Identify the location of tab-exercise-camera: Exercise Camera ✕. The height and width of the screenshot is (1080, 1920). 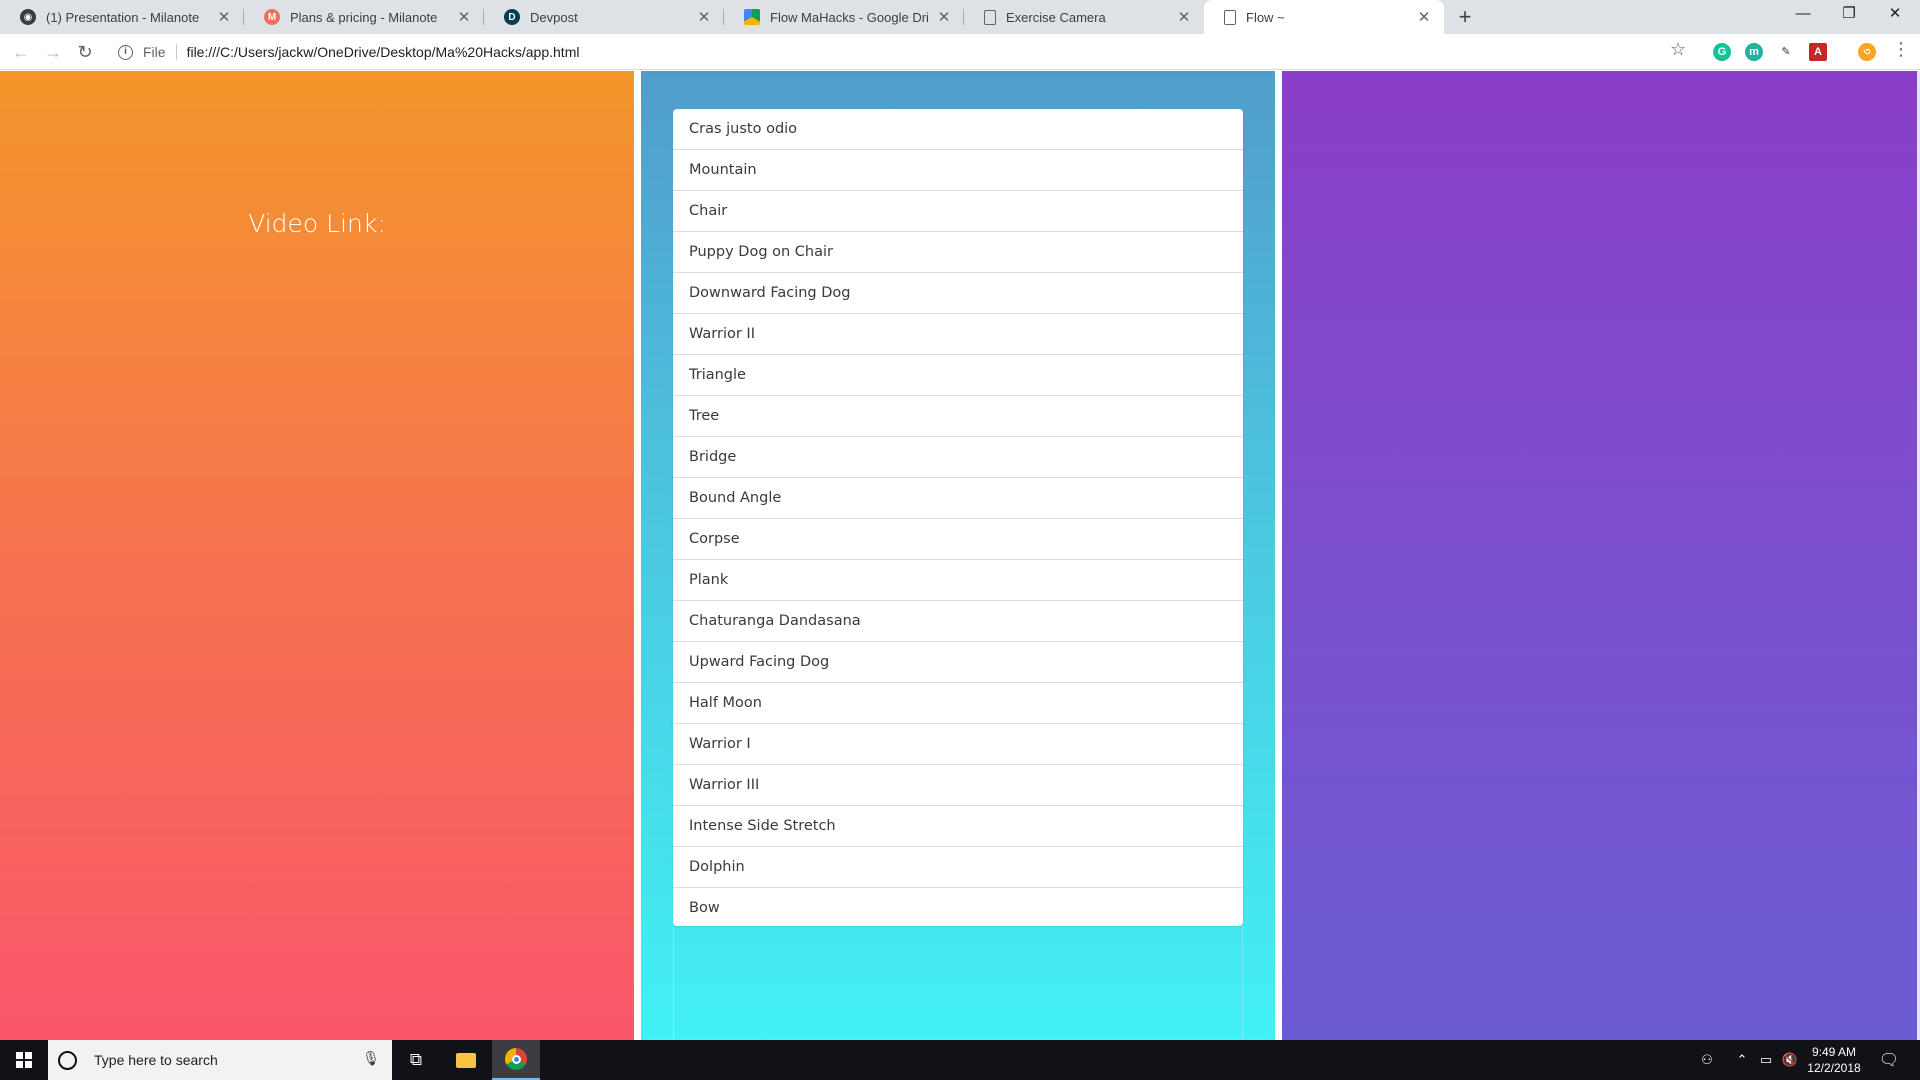
(1084, 17).